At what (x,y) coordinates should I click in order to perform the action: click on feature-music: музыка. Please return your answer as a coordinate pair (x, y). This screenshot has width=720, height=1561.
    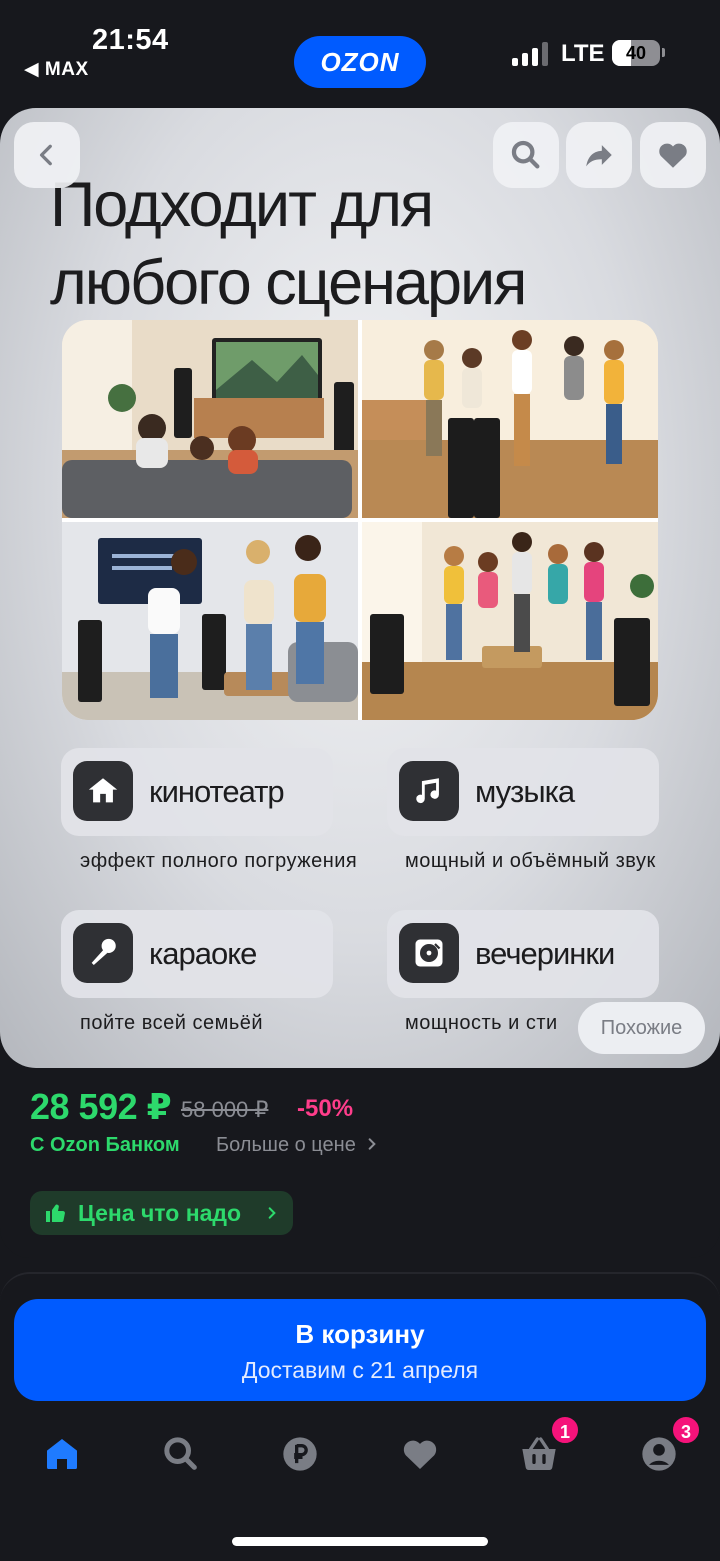
    Looking at the image, I should click on (523, 792).